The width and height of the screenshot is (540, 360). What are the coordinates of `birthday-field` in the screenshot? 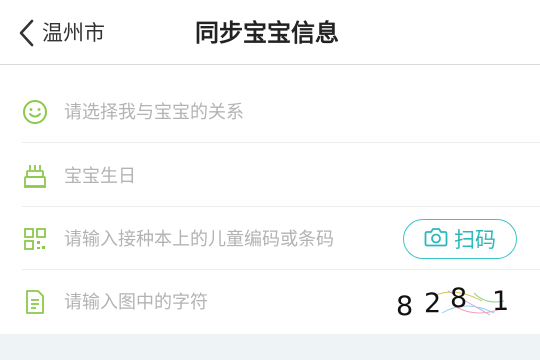 It's located at (227, 176).